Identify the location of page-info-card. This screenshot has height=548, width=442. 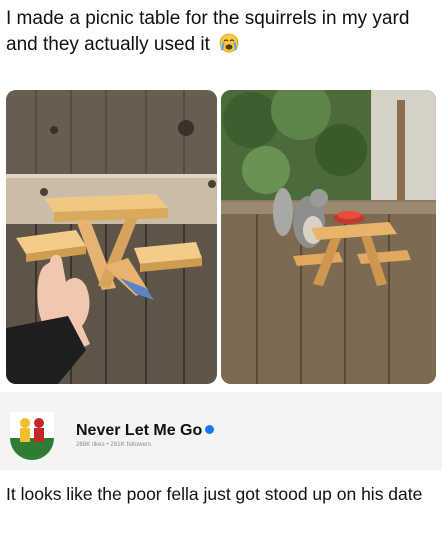
(221, 431).